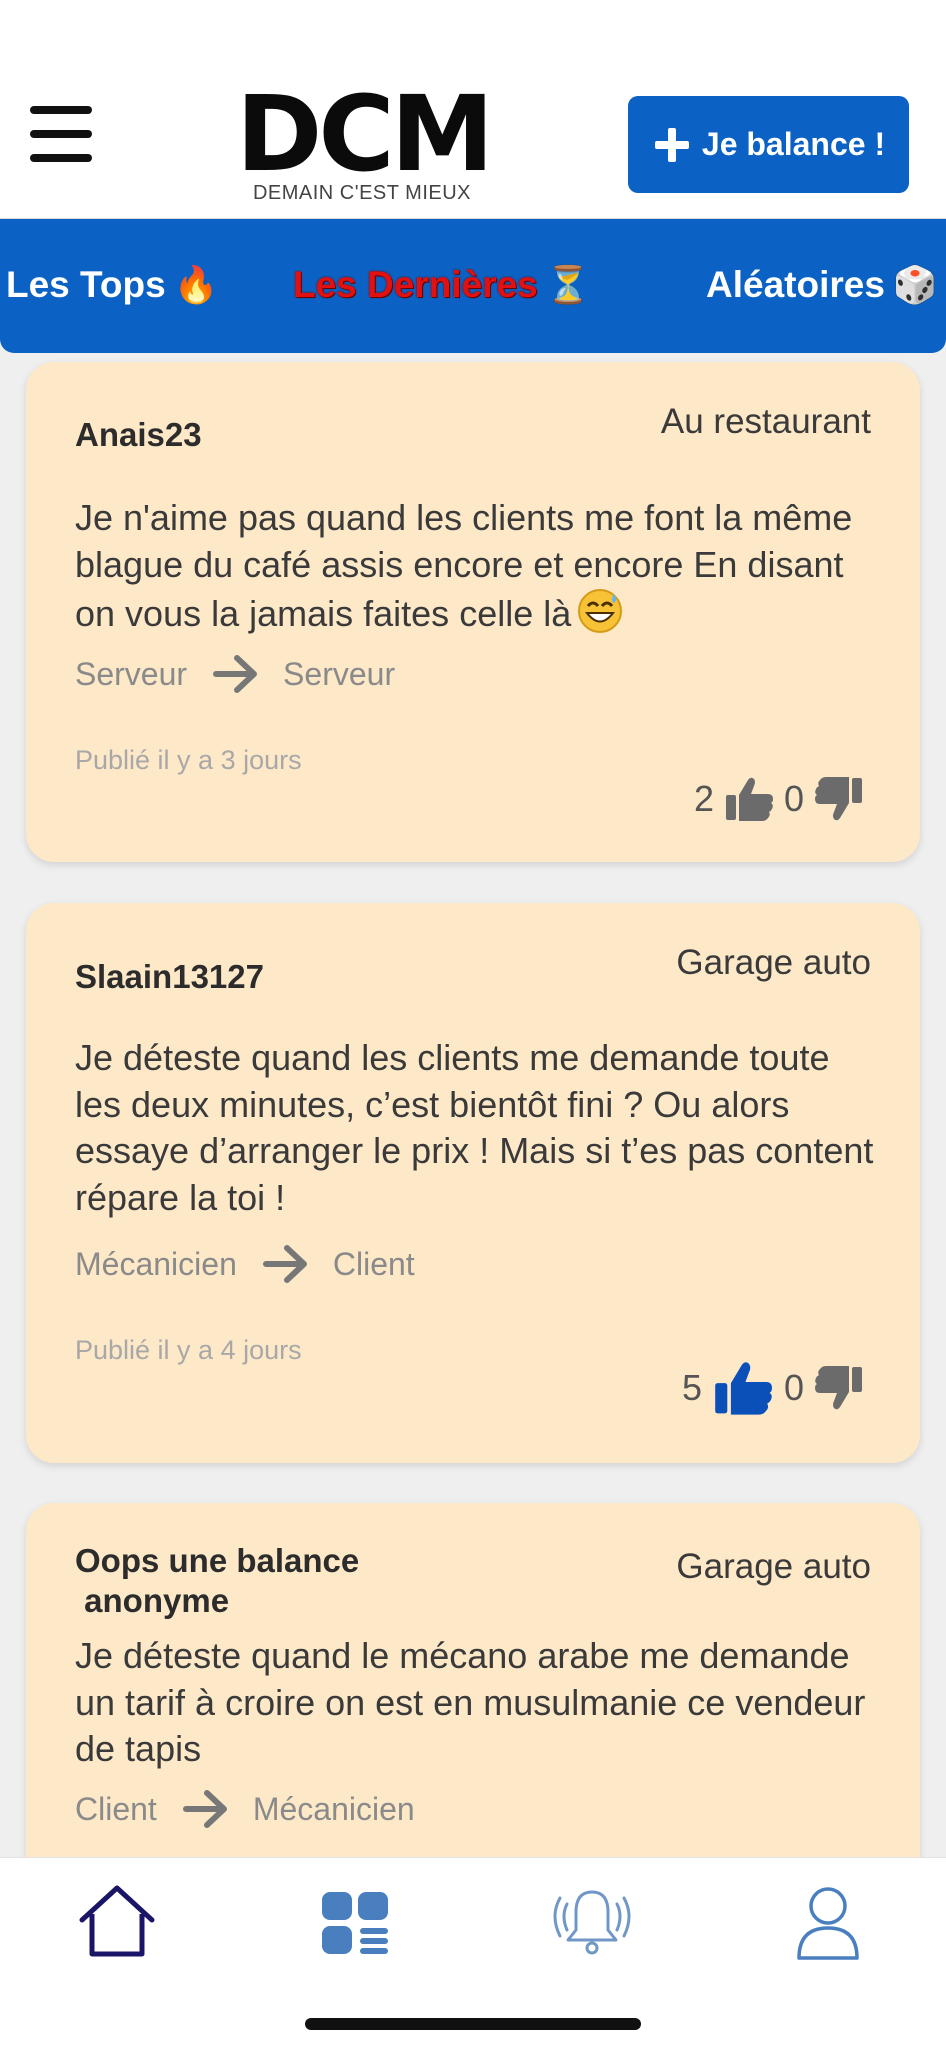 The width and height of the screenshot is (946, 2049). I want to click on post-category: Au restaurant, so click(765, 421).